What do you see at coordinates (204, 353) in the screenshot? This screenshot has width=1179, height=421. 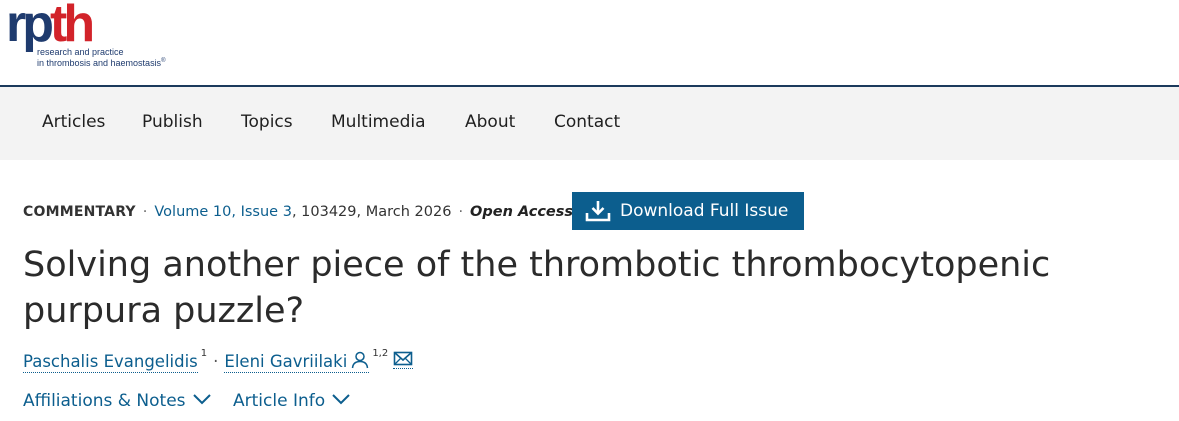 I see `author-affiliation-marker: 1` at bounding box center [204, 353].